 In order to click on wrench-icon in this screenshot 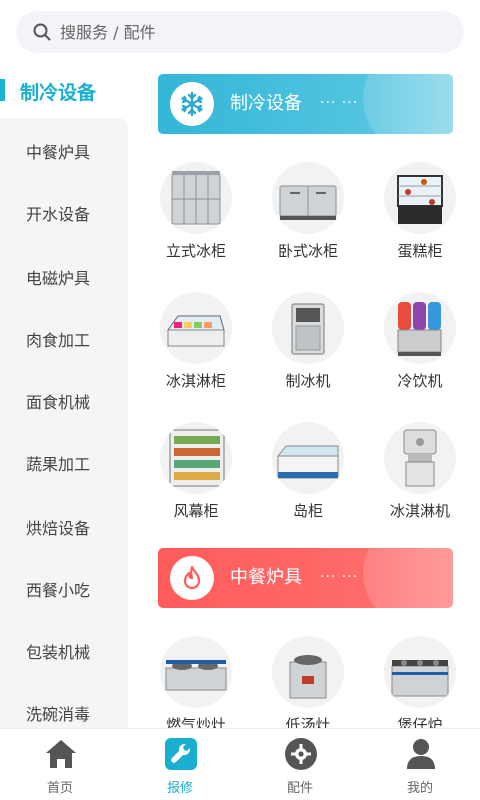, I will do `click(181, 754)`.